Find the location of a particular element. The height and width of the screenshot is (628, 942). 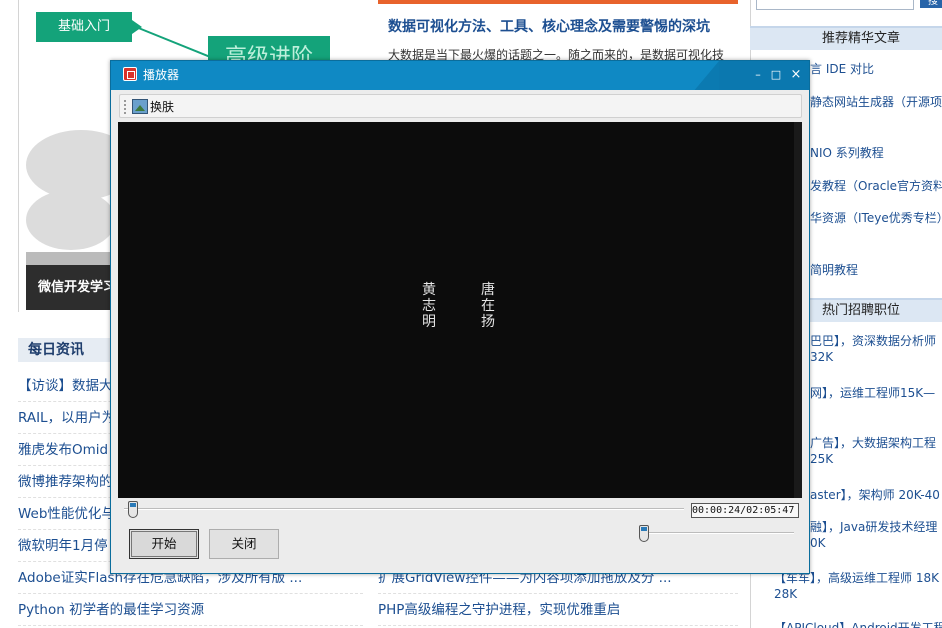

list-item: Python 初学者的最佳学习资源 is located at coordinates (190, 610).